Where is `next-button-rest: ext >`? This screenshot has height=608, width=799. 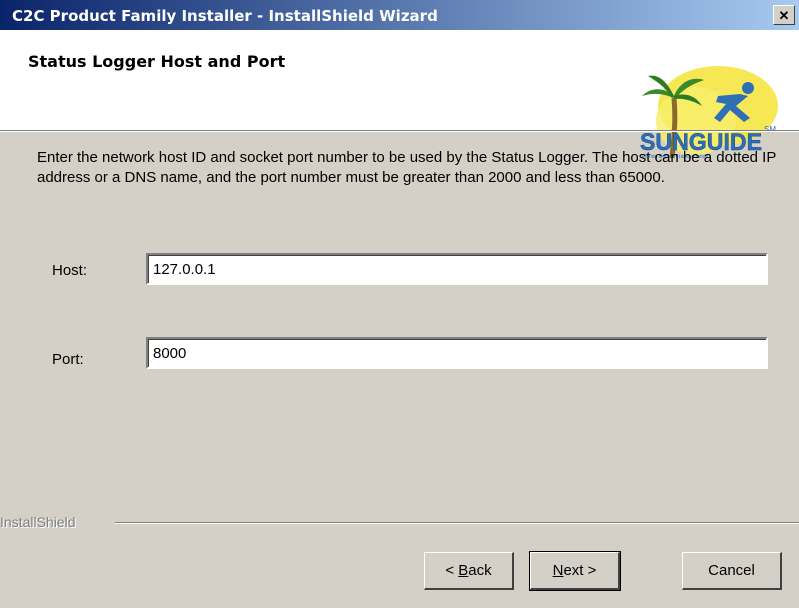
next-button-rest: ext > is located at coordinates (580, 570).